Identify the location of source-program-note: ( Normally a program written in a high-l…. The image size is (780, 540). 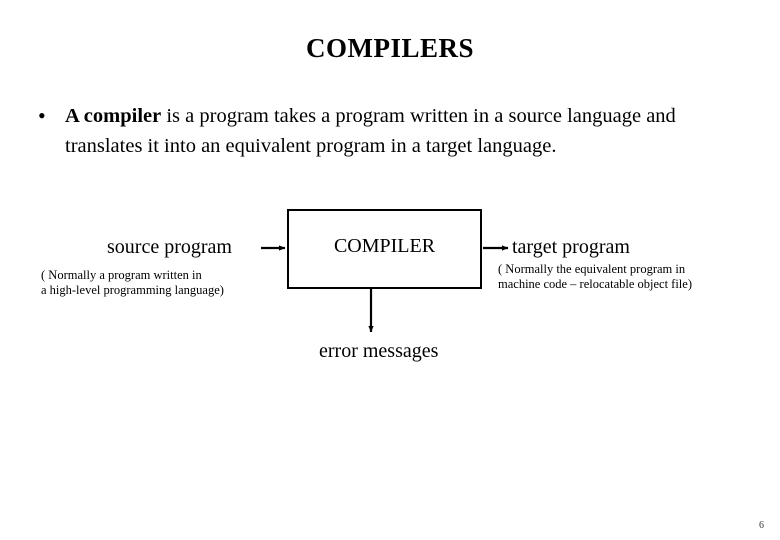
(132, 283).